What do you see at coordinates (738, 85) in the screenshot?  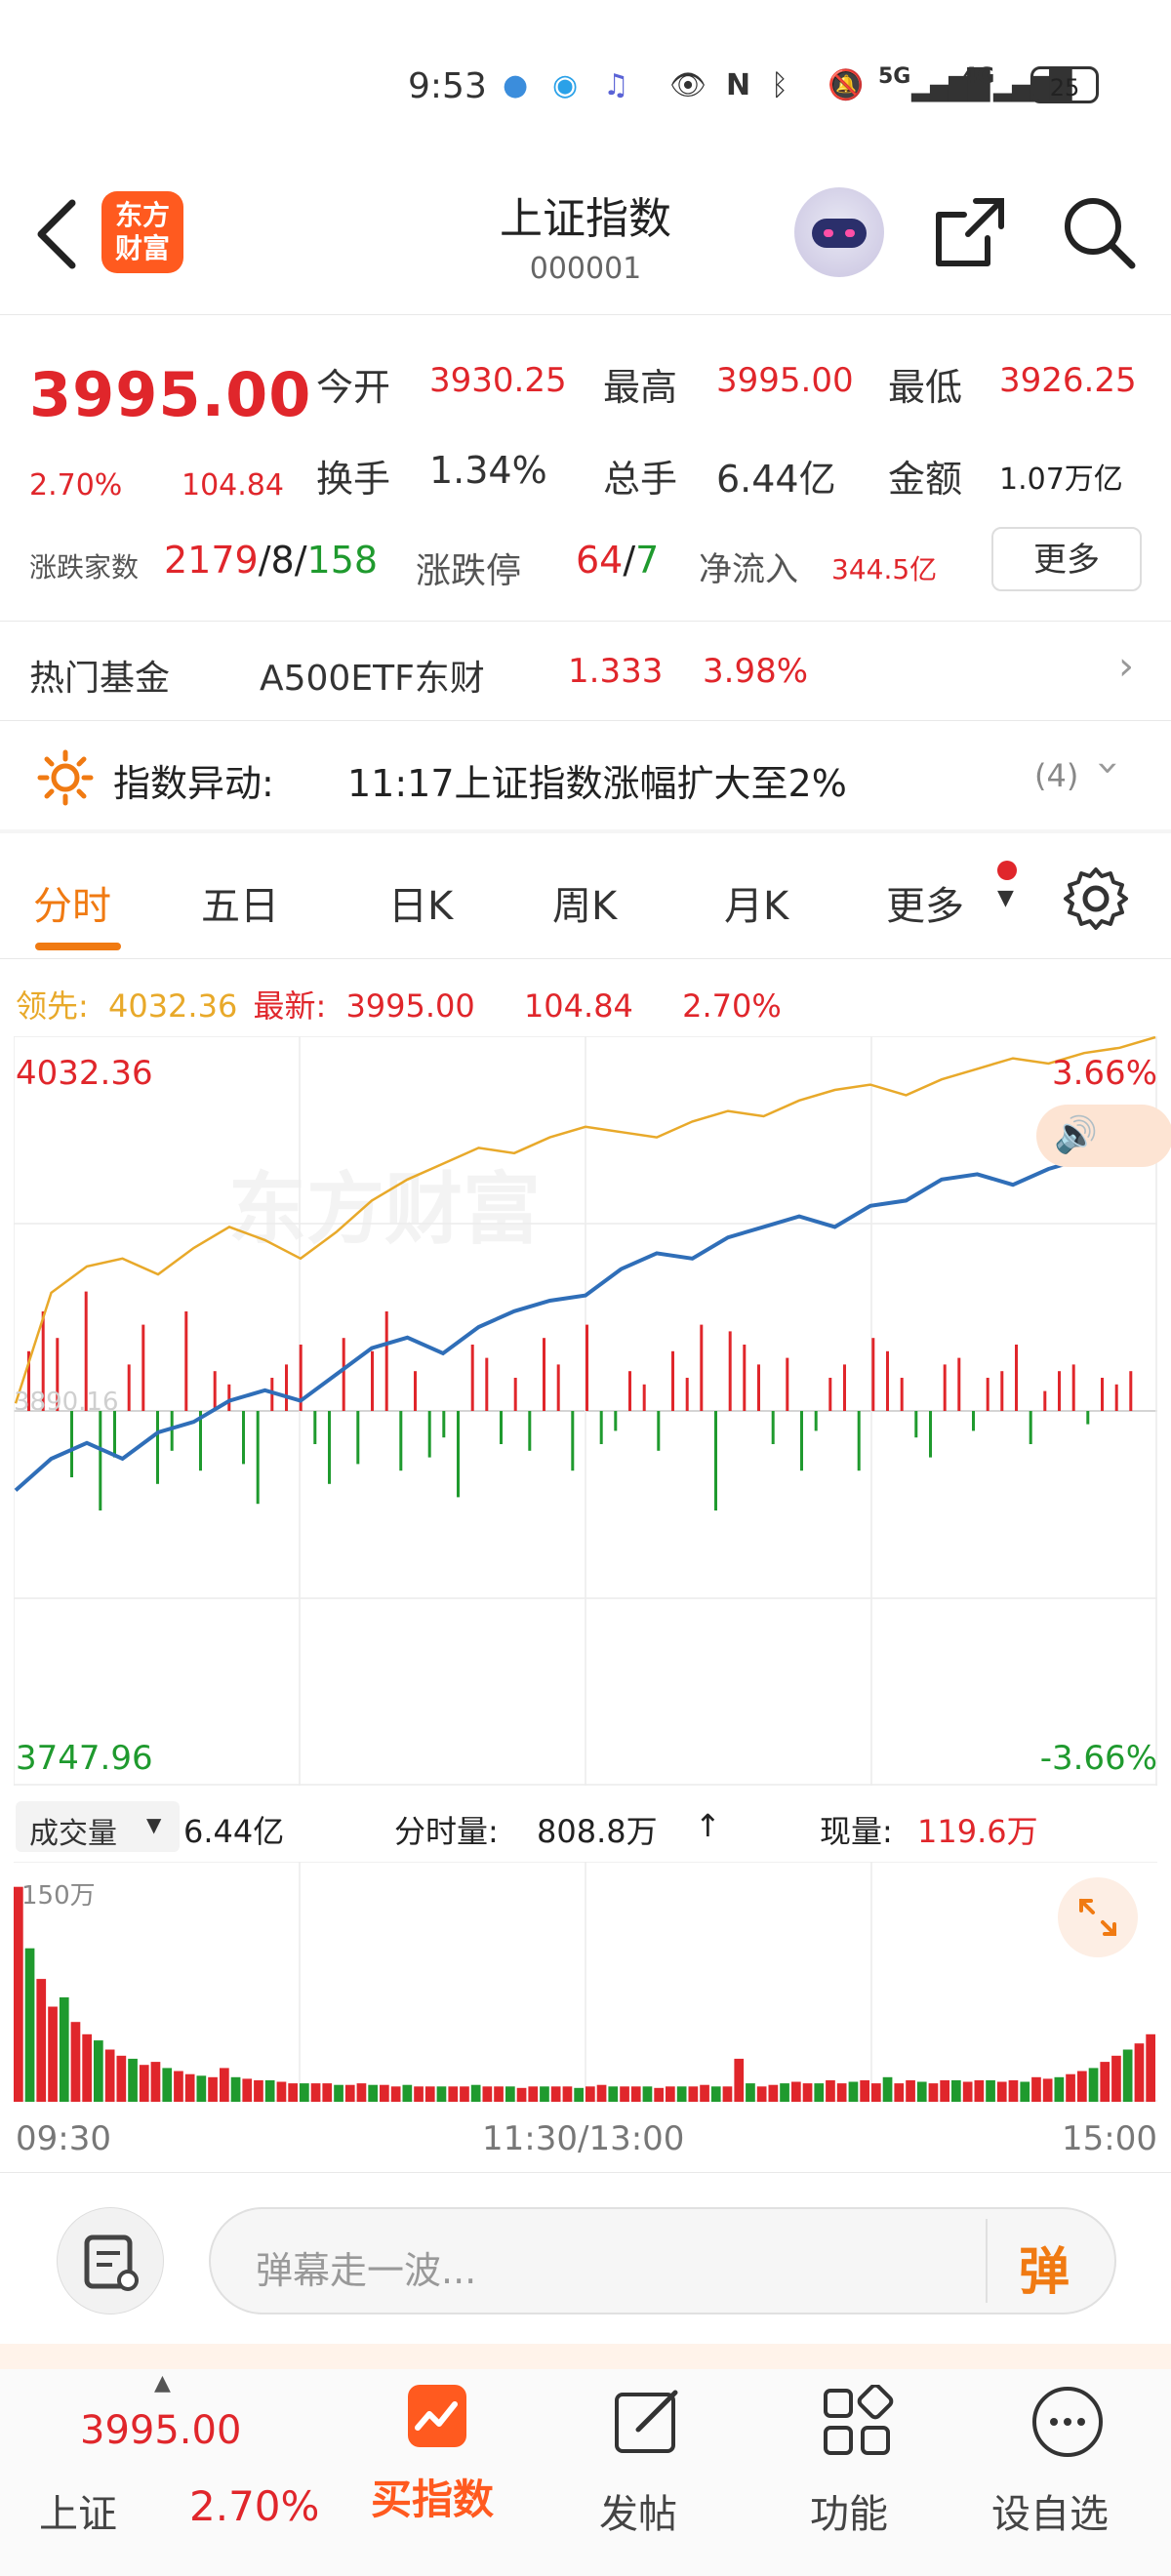 I see `nfc-icon: N` at bounding box center [738, 85].